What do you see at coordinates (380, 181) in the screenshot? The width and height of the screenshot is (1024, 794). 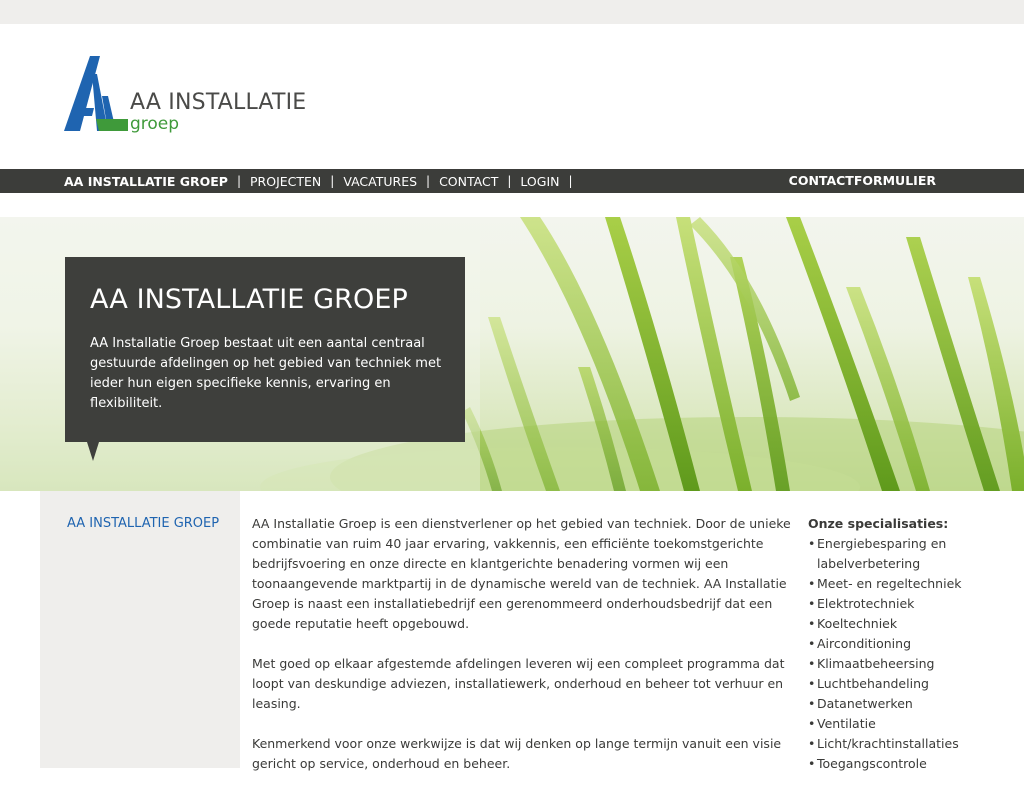 I see `nav-item-vacatures: VACATURES` at bounding box center [380, 181].